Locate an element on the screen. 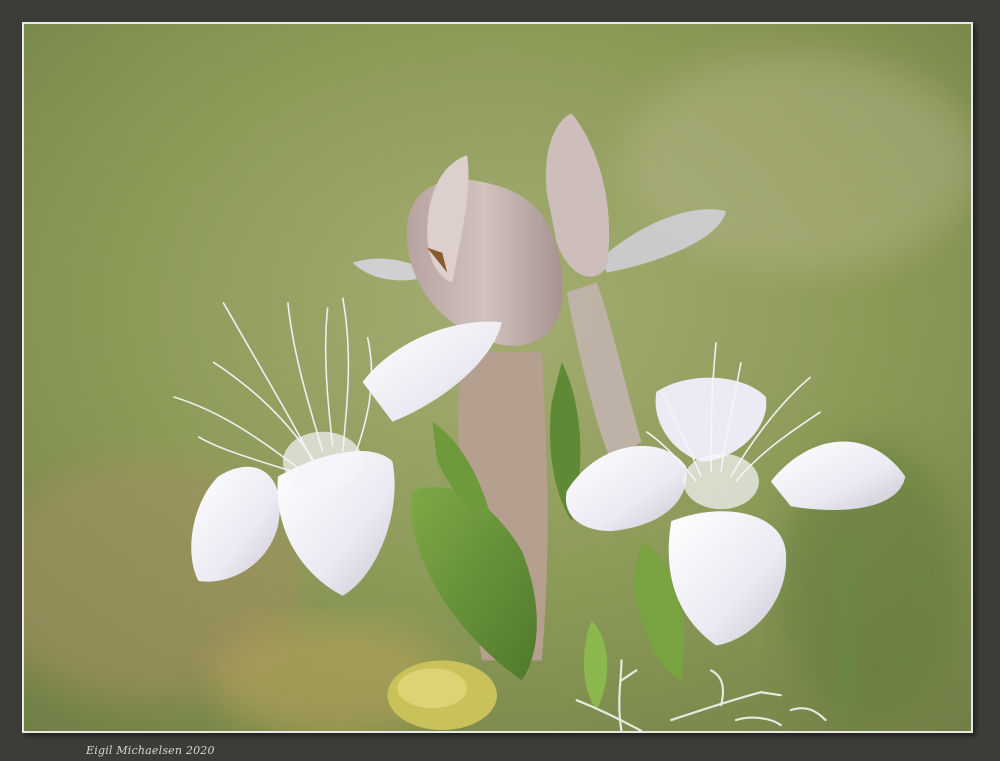  photographer-signature: Eigil Michaelsen 2020 is located at coordinates (150, 750).